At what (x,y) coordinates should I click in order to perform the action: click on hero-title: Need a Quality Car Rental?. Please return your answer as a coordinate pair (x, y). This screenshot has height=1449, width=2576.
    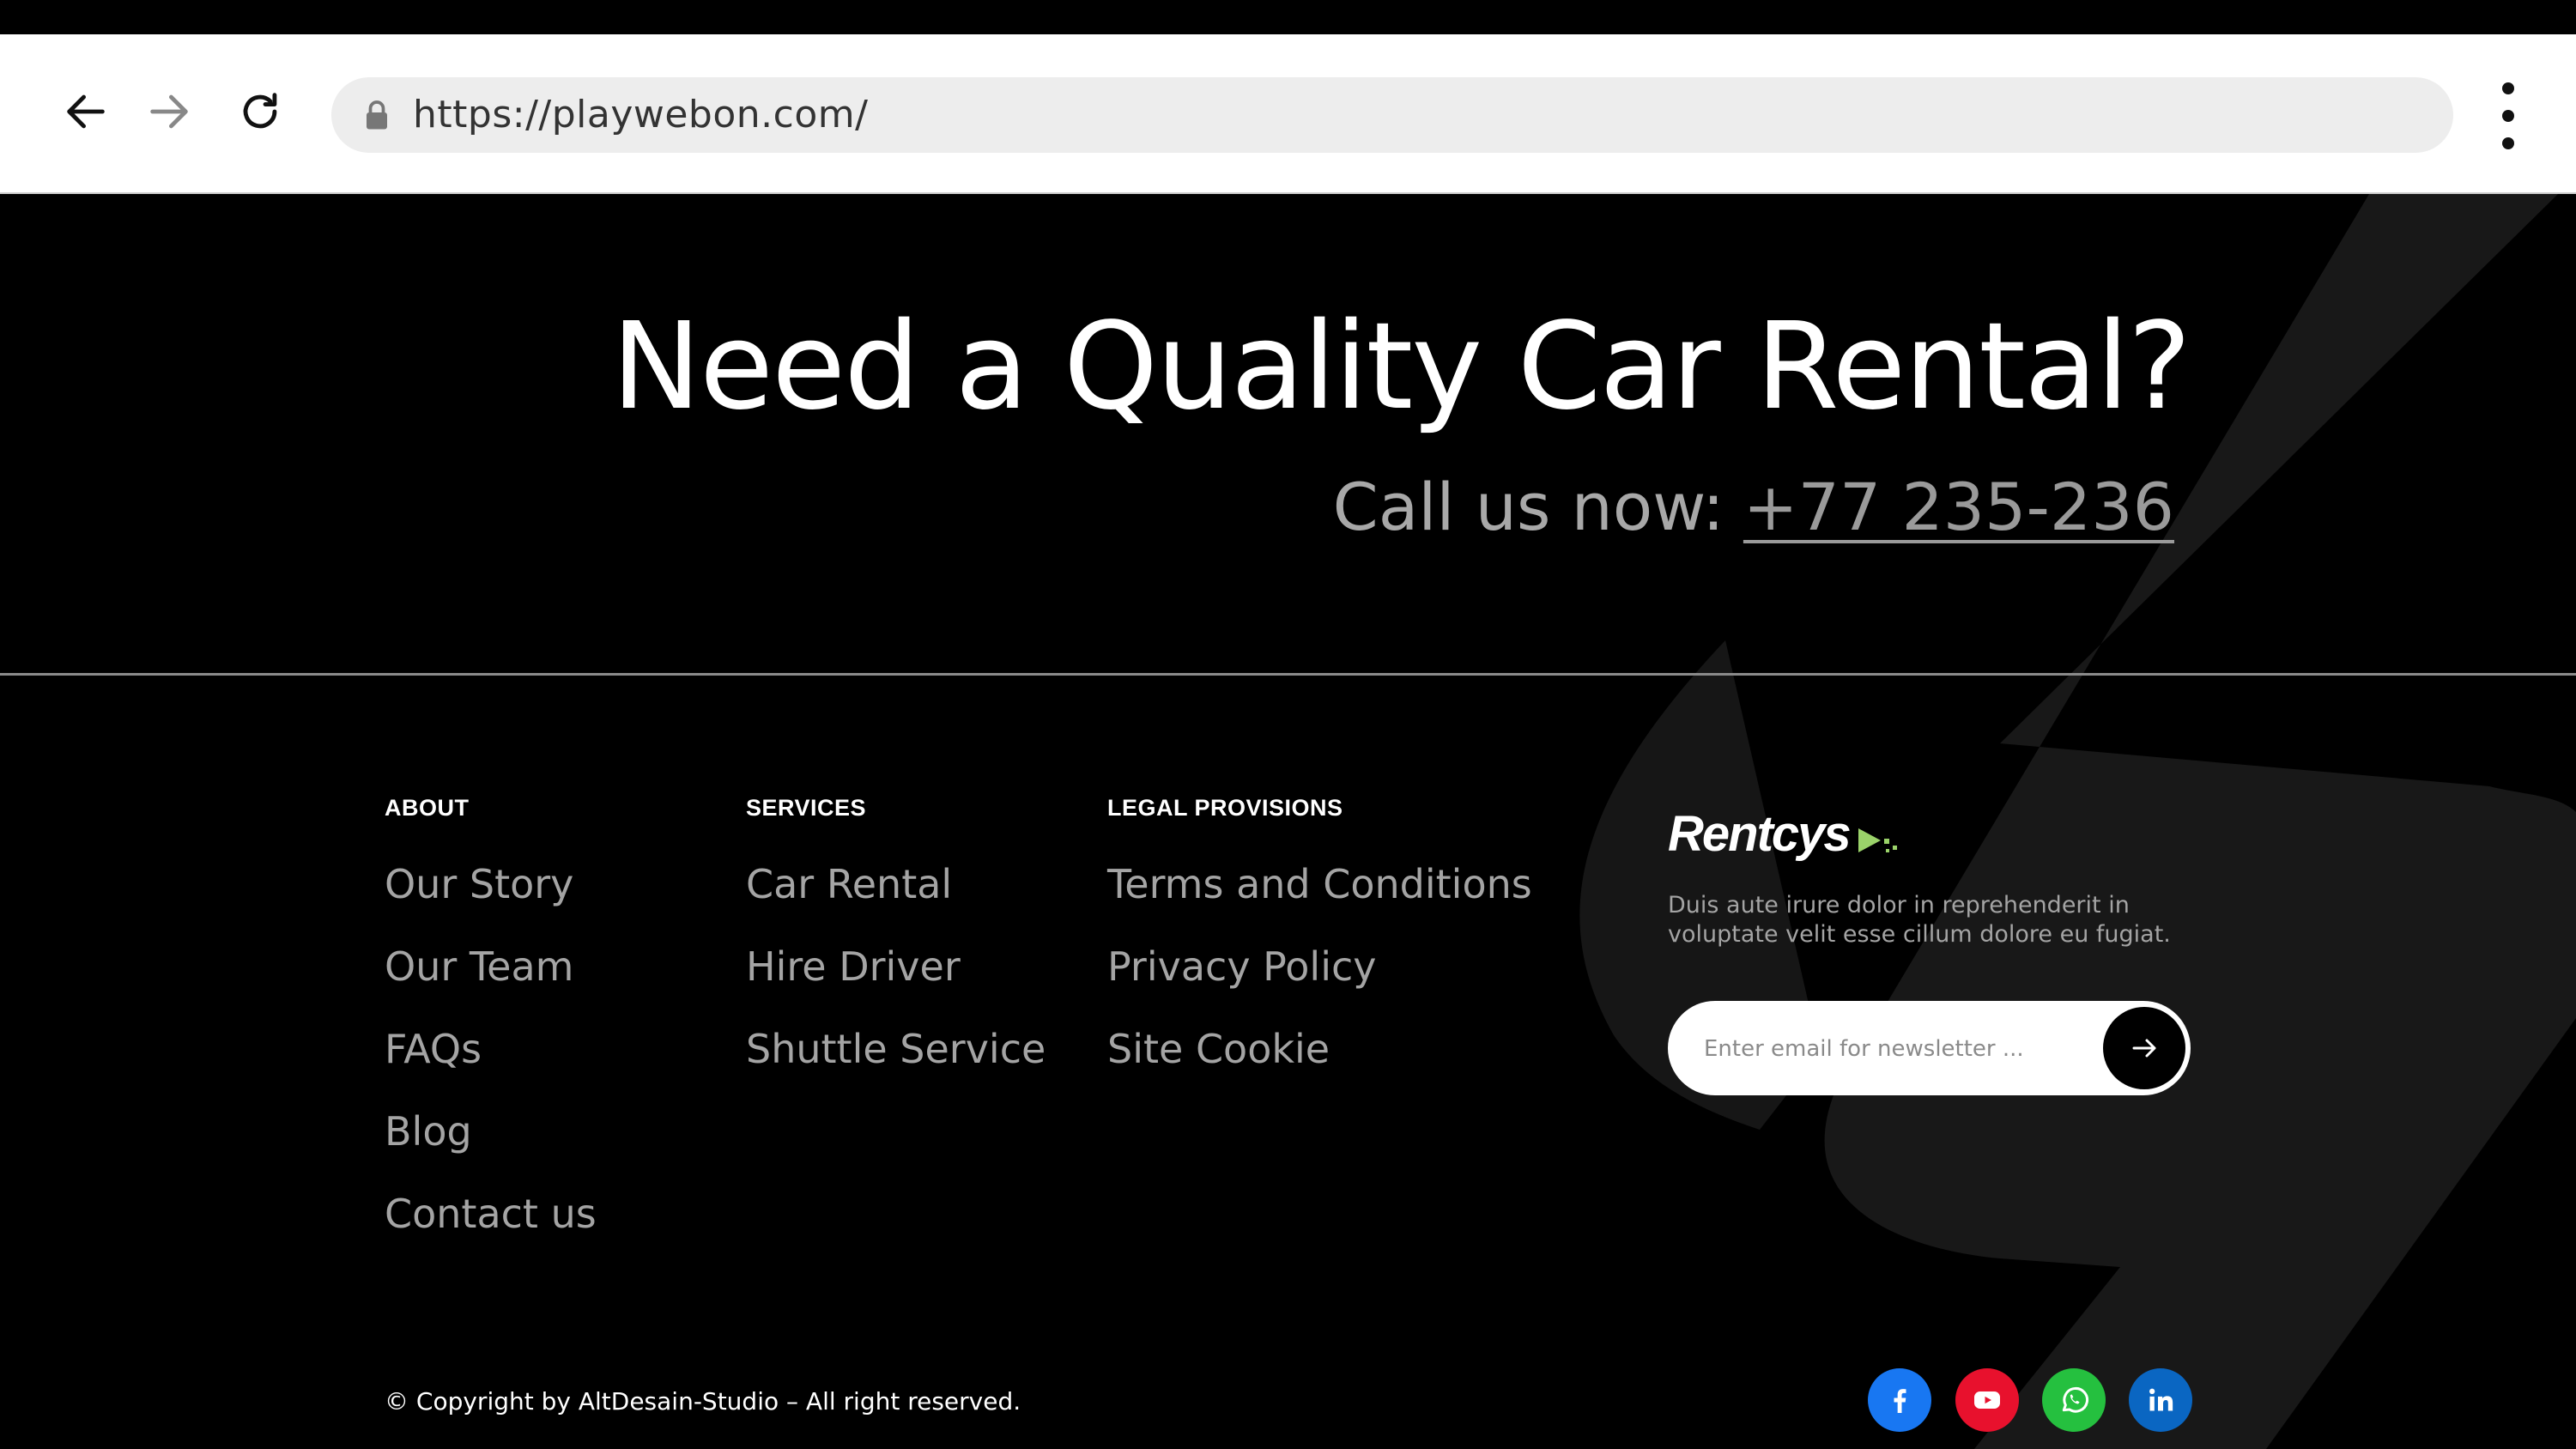
    Looking at the image, I should click on (1401, 367).